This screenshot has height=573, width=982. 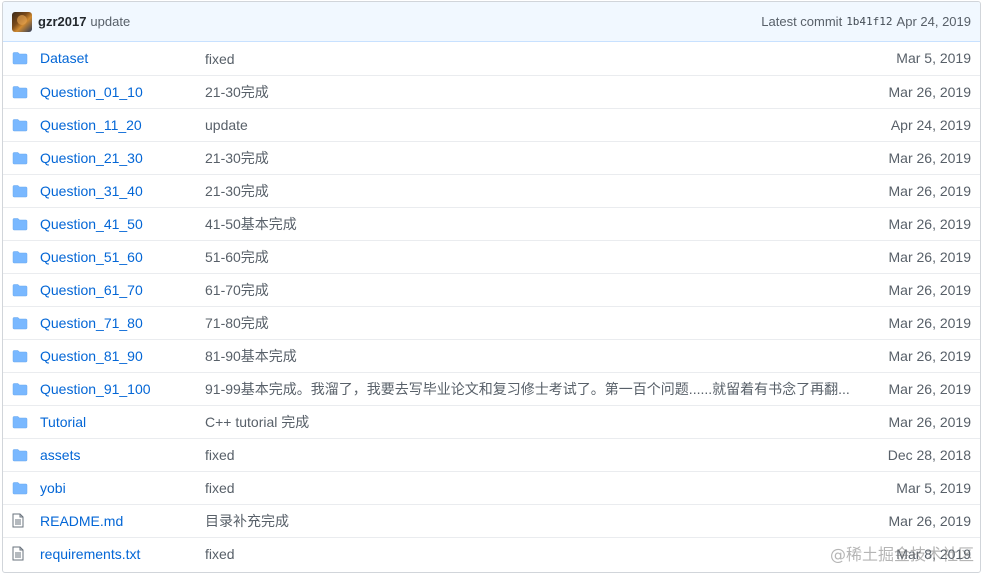 I want to click on file-name-link: yobi, so click(x=53, y=488).